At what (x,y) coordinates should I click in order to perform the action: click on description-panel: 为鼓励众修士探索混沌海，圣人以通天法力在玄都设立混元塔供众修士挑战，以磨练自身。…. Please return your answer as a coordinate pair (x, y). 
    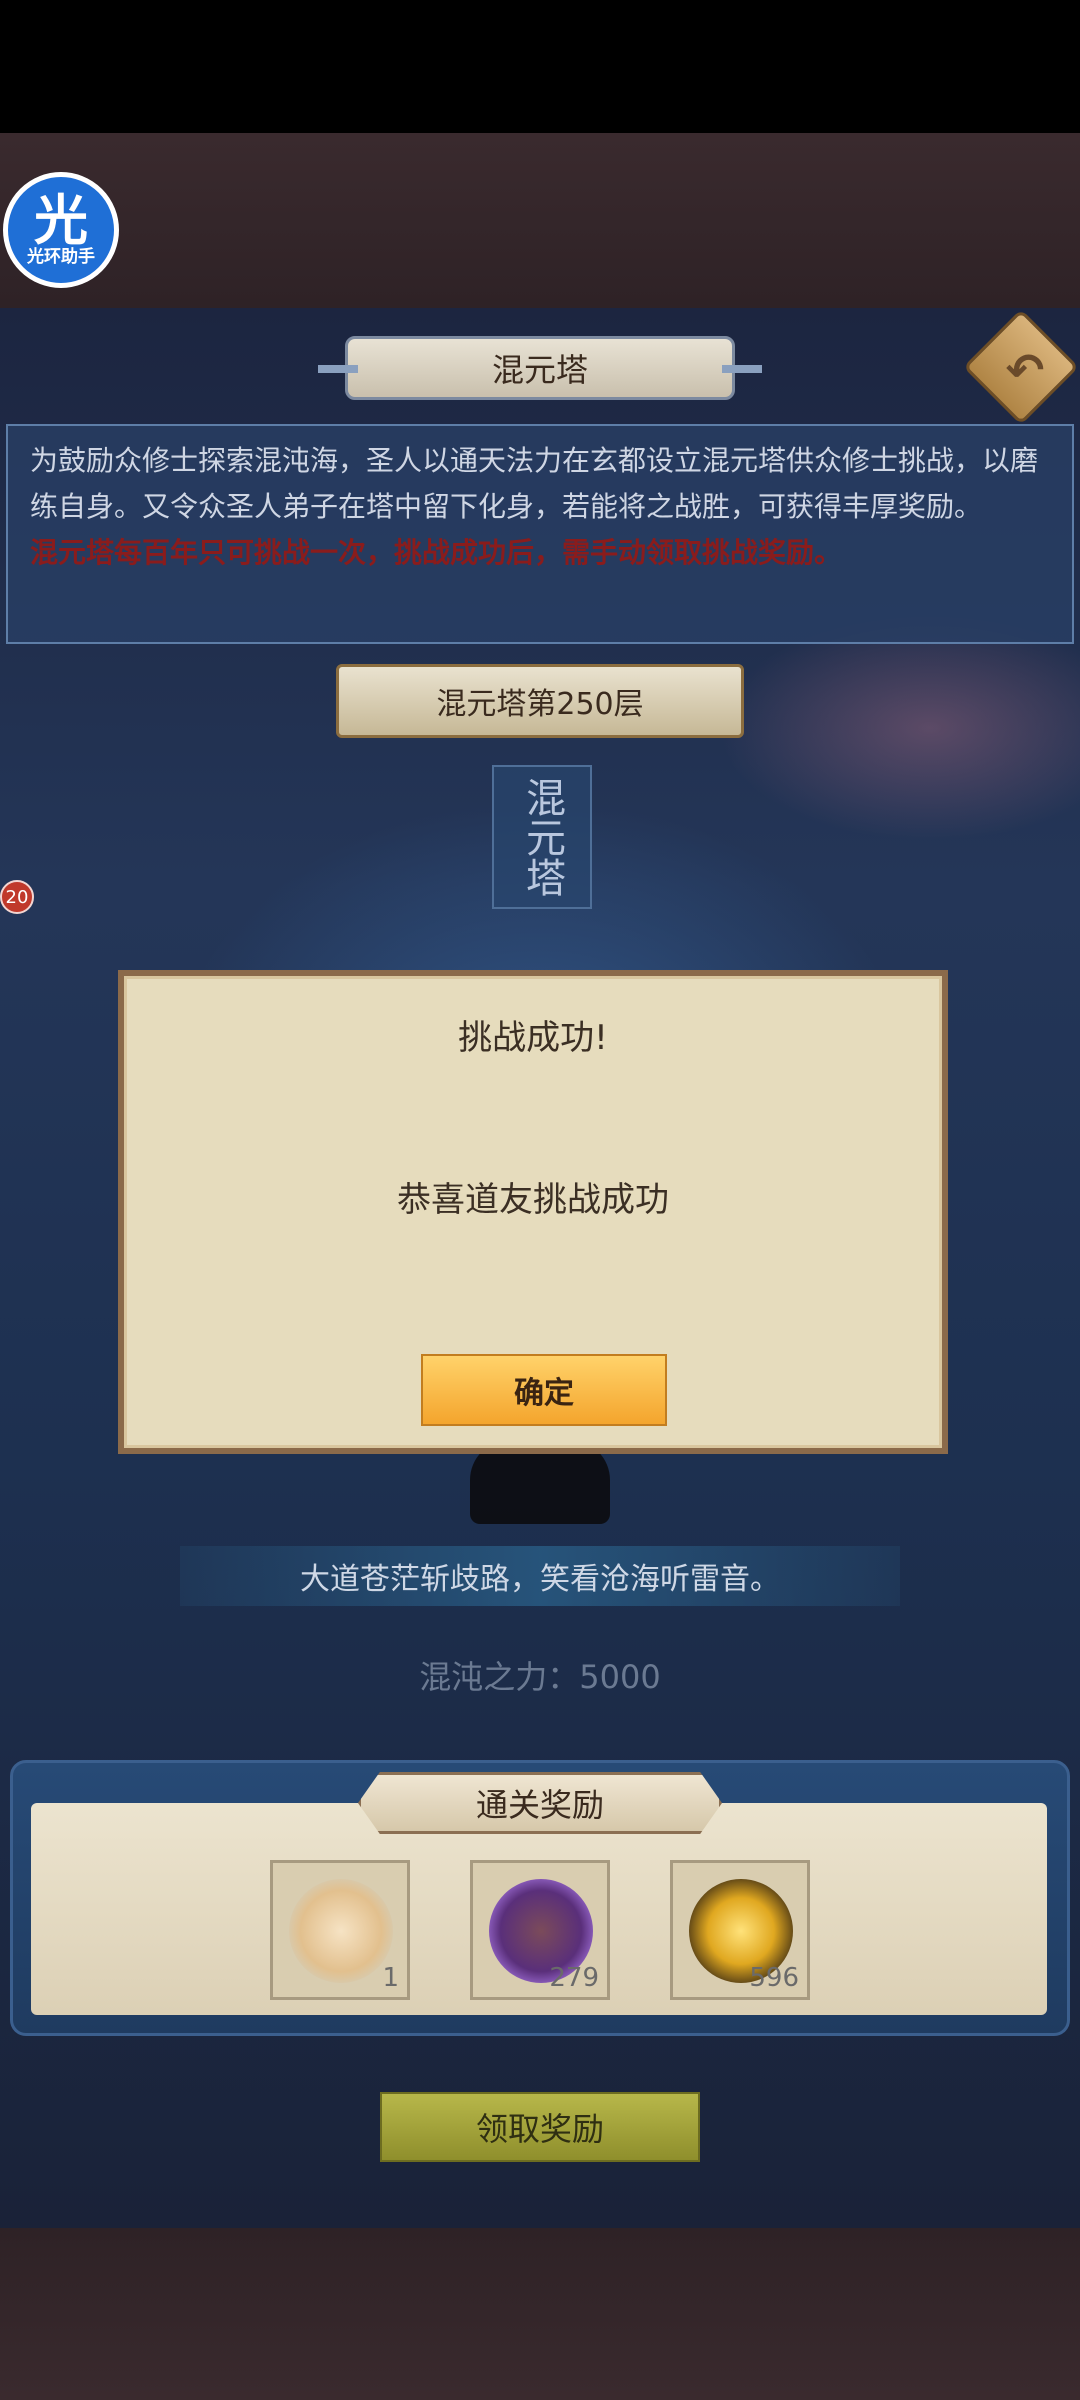
    Looking at the image, I should click on (540, 534).